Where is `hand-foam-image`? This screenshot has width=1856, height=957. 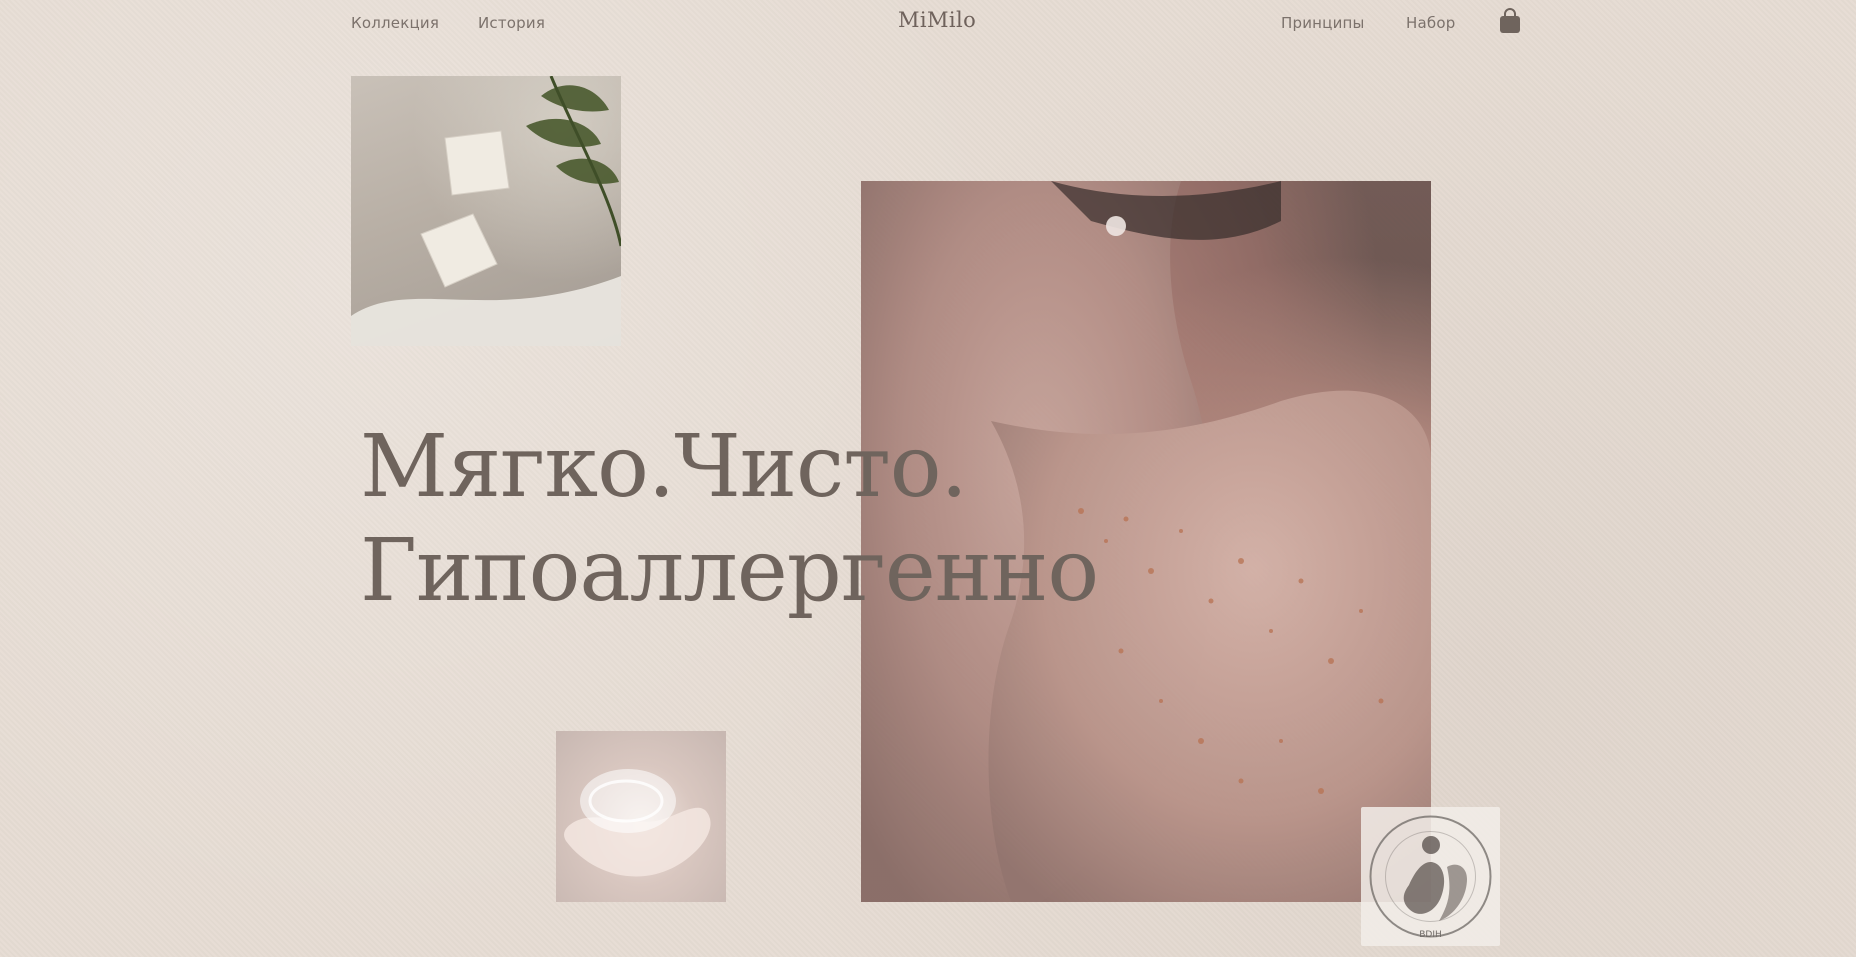
hand-foam-image is located at coordinates (641, 816).